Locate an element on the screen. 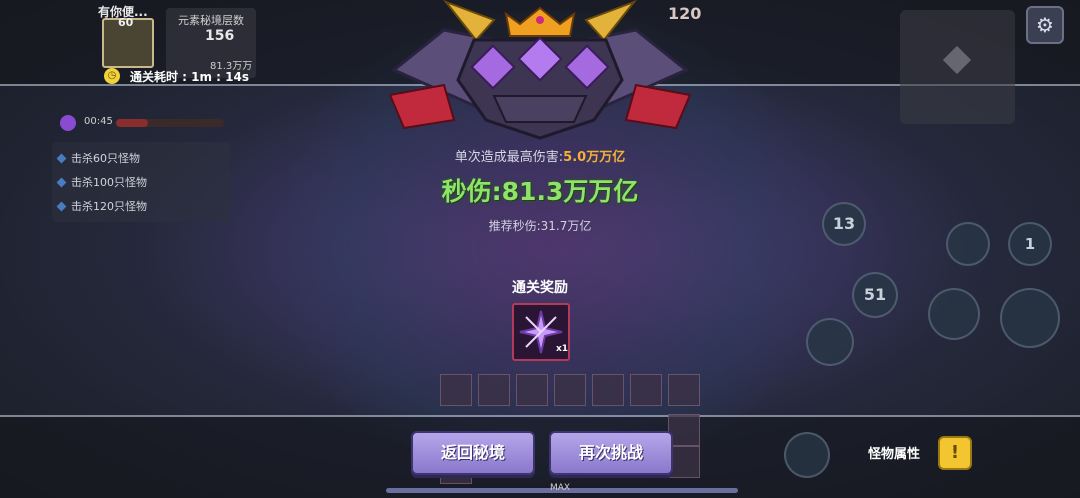  skill-cooldown-51: 51 is located at coordinates (875, 295).